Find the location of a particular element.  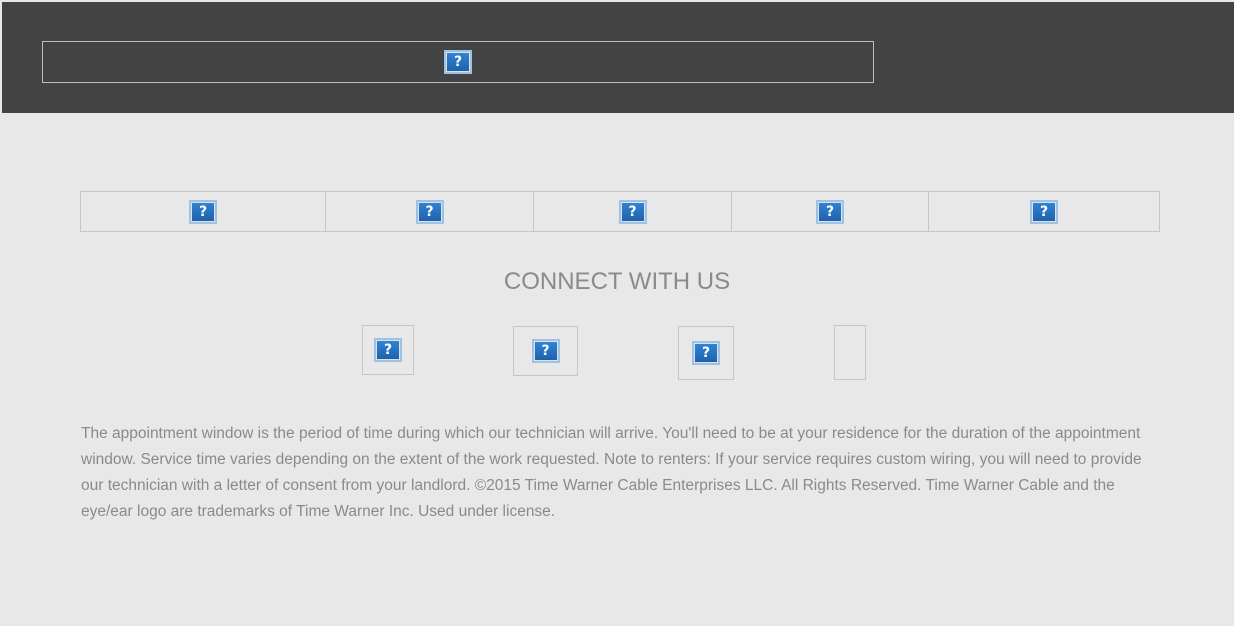

nav-item-3: ? is located at coordinates (633, 211).